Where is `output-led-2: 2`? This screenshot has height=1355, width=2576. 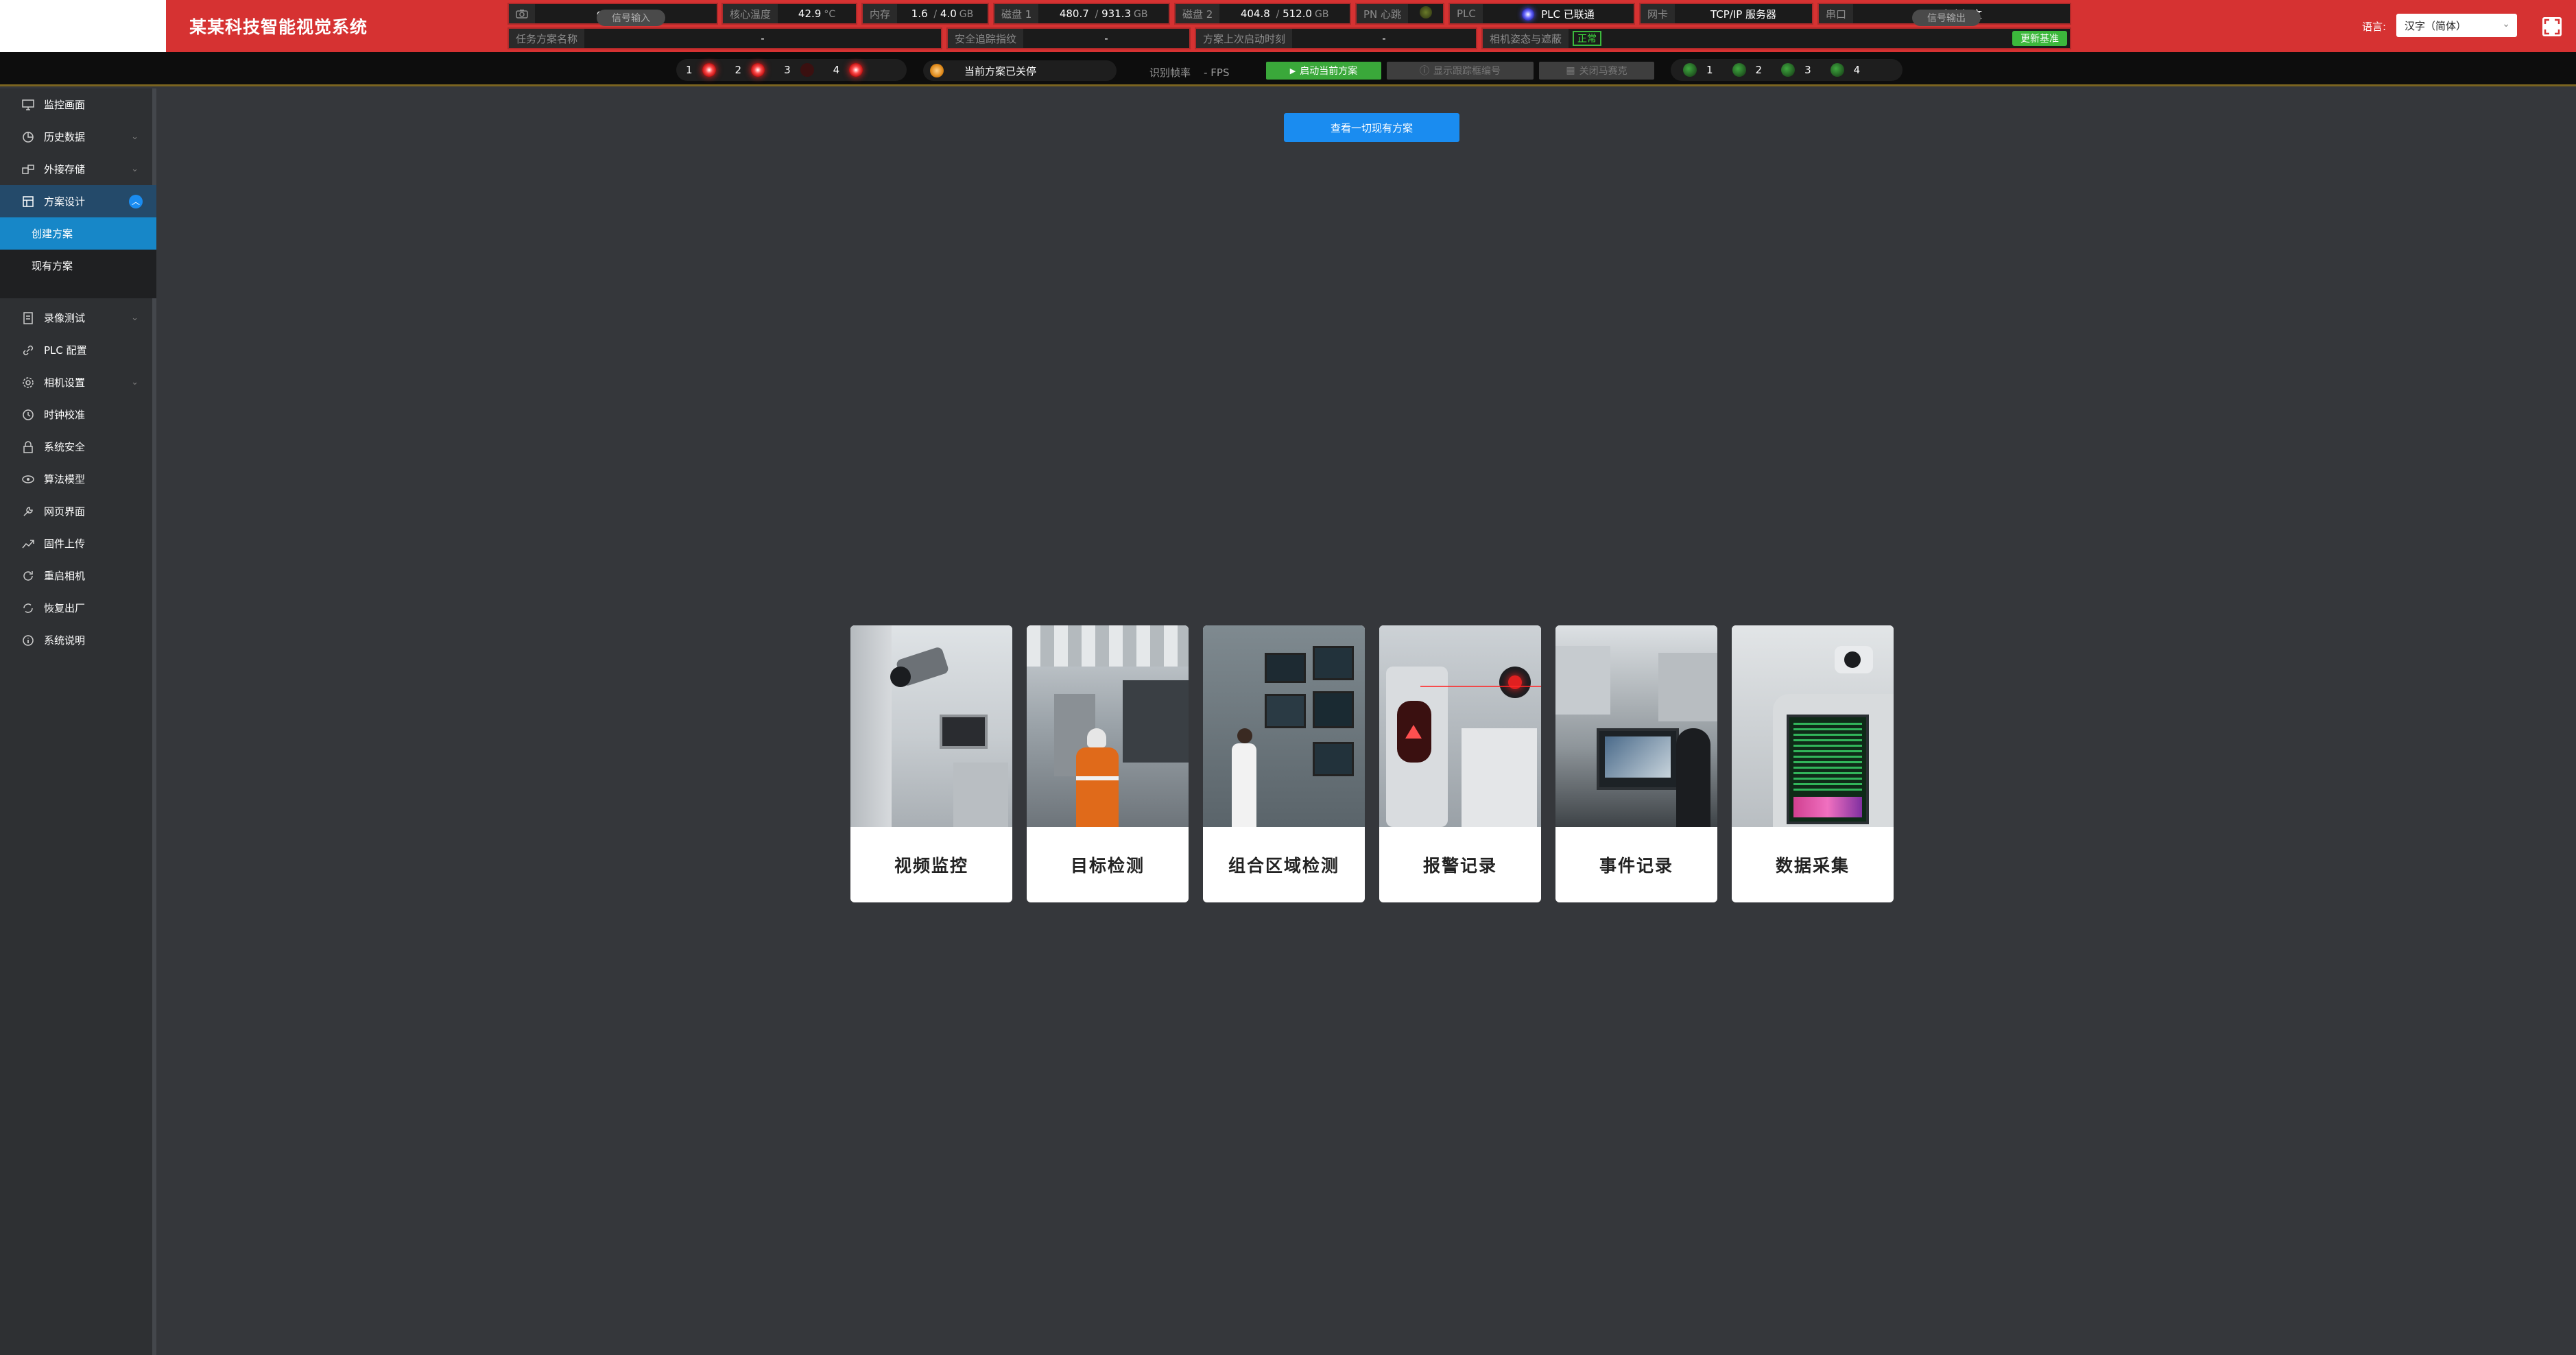 output-led-2: 2 is located at coordinates (1747, 70).